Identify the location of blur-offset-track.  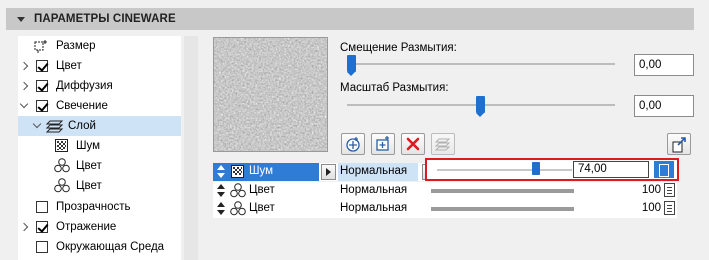
(481, 64).